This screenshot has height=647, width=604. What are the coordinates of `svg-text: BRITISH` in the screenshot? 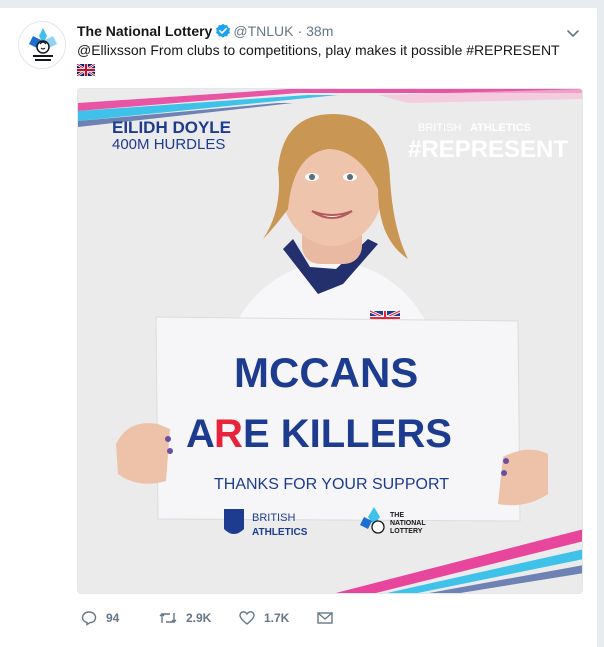 It's located at (273, 518).